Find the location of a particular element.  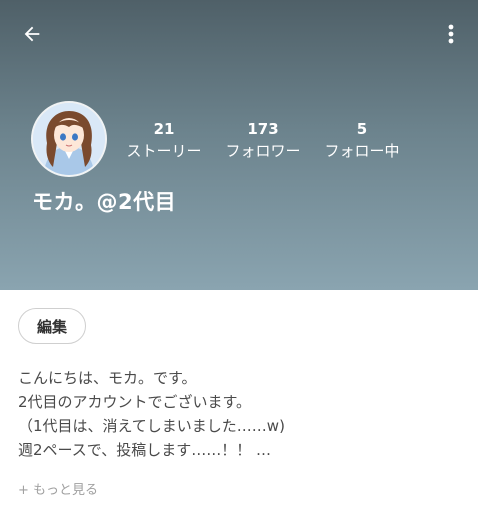

followers-count: 173 is located at coordinates (263, 129).